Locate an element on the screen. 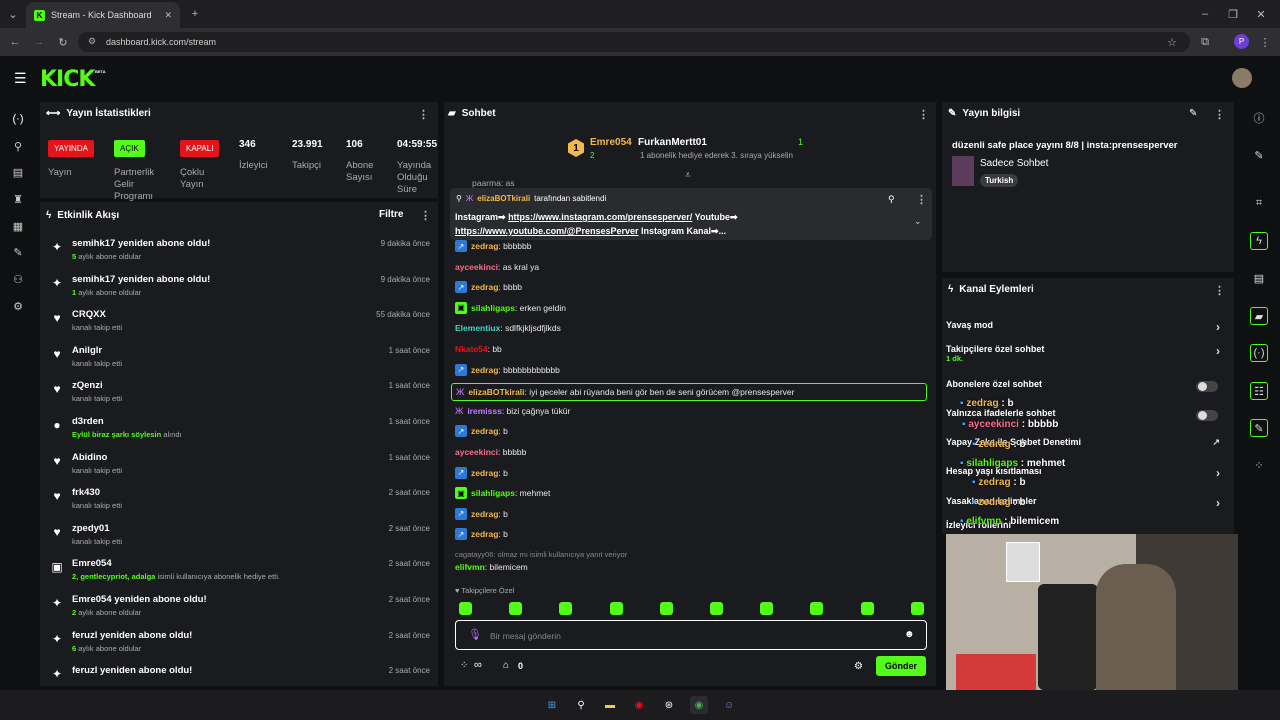  profile-avatar: P is located at coordinates (1241, 41).